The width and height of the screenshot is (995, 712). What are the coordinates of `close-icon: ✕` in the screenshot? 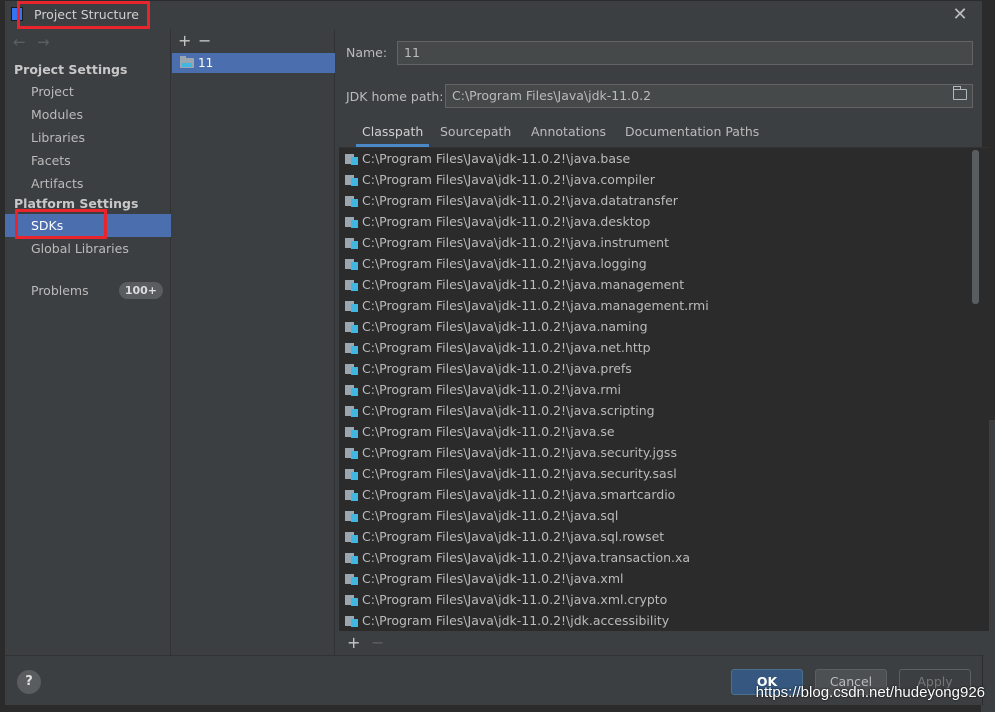 It's located at (960, 15).